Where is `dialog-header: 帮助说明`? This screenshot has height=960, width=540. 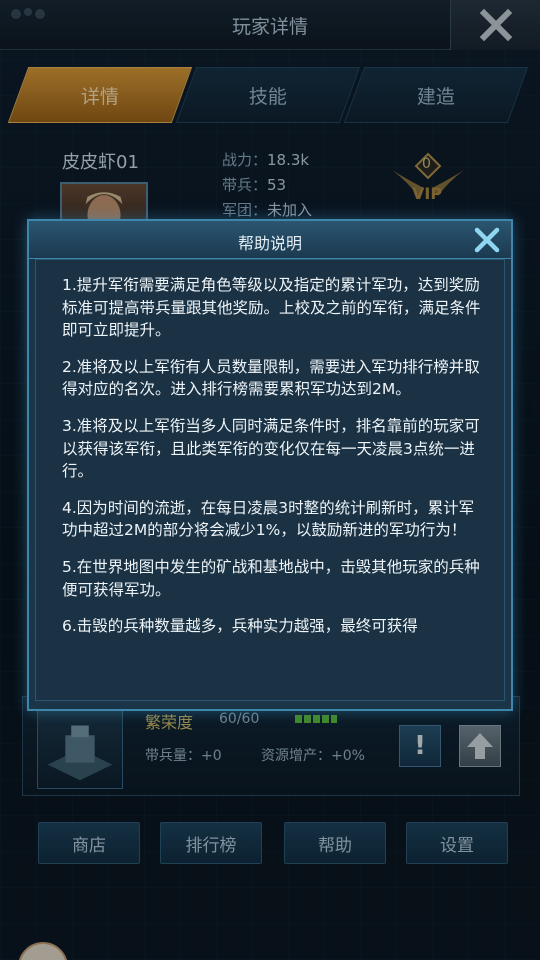 dialog-header: 帮助说明 is located at coordinates (270, 240).